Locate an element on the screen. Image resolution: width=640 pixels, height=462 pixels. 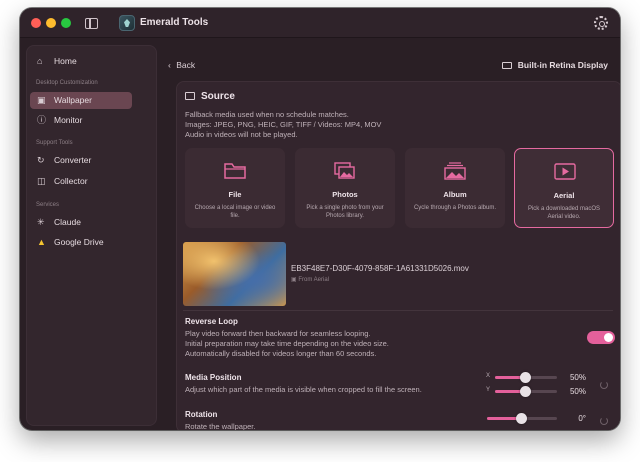
media-position-title: Media Position is located at coordinates (213, 377).